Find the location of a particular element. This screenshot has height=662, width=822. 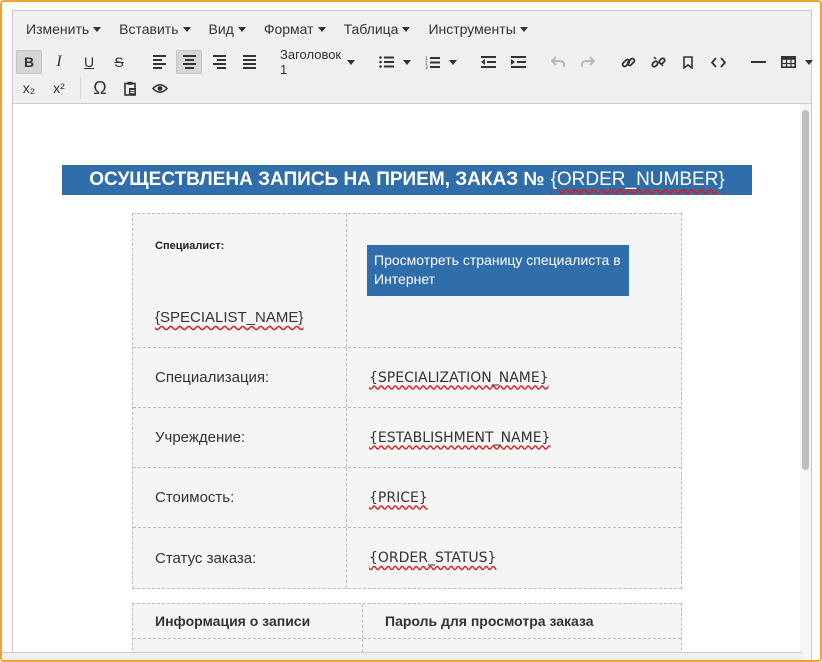

preview-eye-icon is located at coordinates (160, 88).